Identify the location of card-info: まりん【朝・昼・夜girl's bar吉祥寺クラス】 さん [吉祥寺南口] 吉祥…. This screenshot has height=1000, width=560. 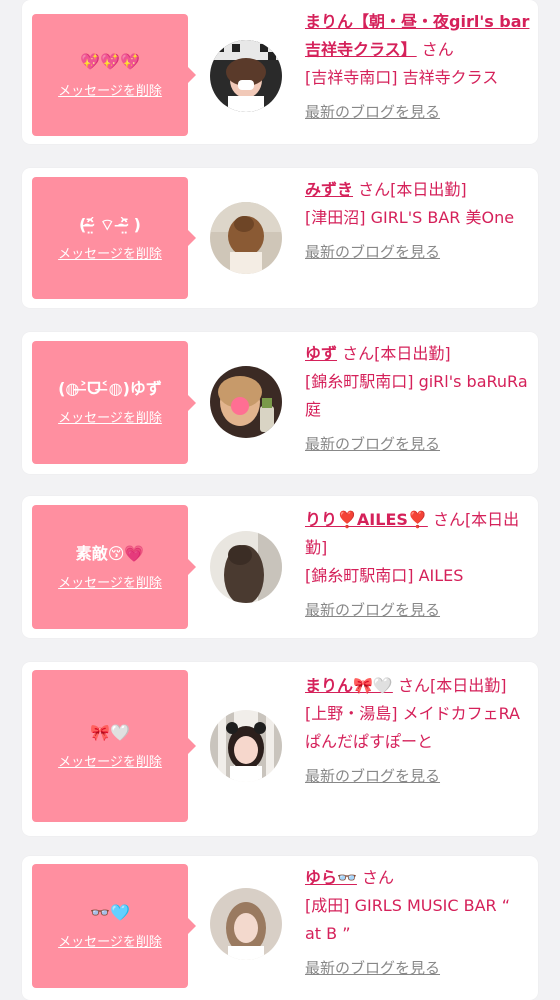
(417, 67).